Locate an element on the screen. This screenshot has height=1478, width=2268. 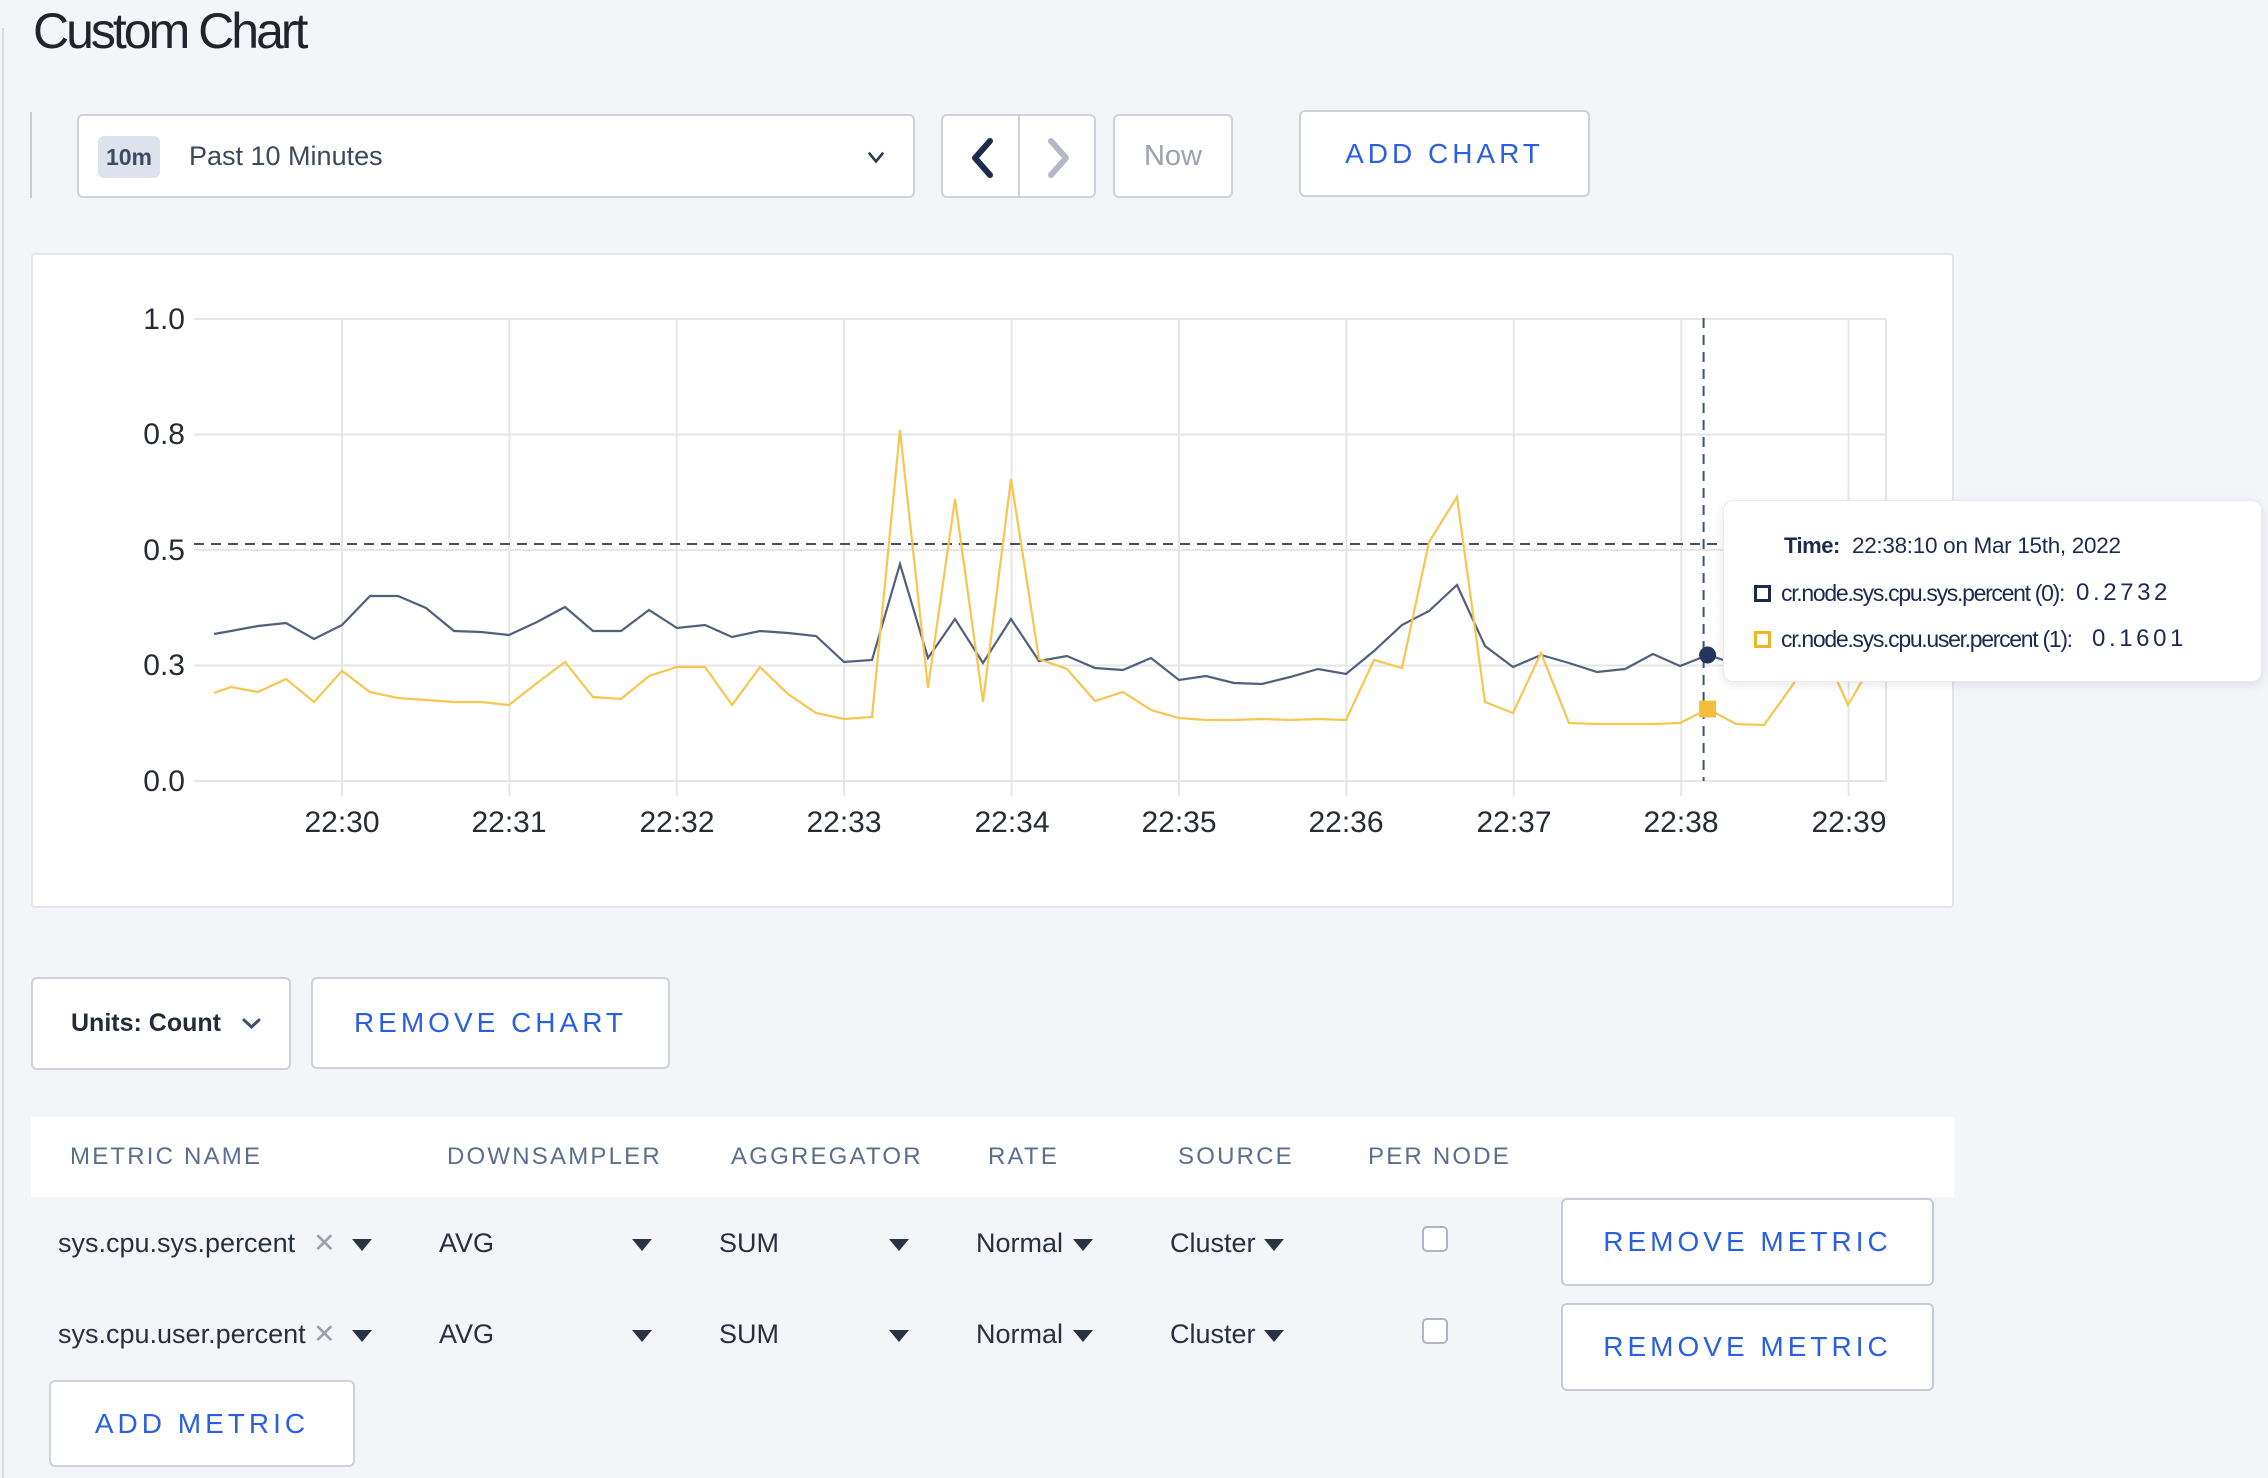
svg-text: 22:36 is located at coordinates (1345, 822).